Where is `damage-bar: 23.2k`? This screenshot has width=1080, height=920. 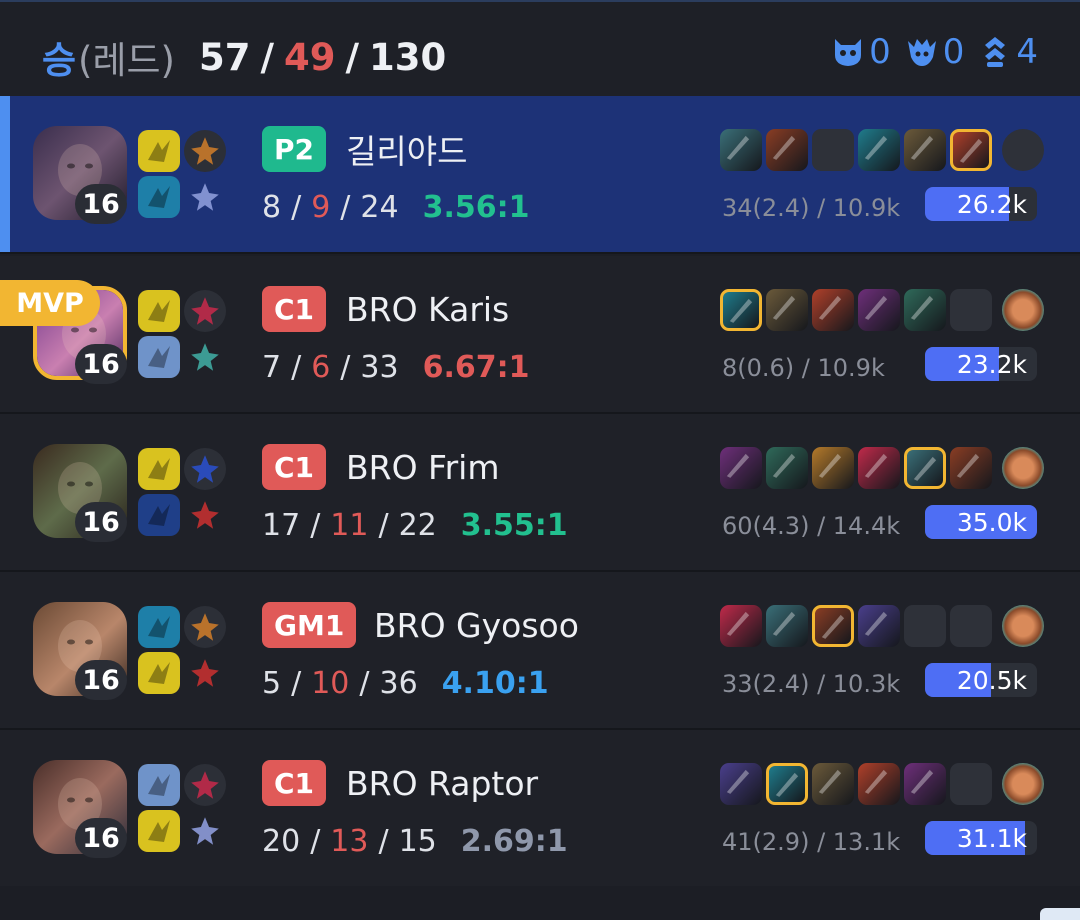 damage-bar: 23.2k is located at coordinates (981, 364).